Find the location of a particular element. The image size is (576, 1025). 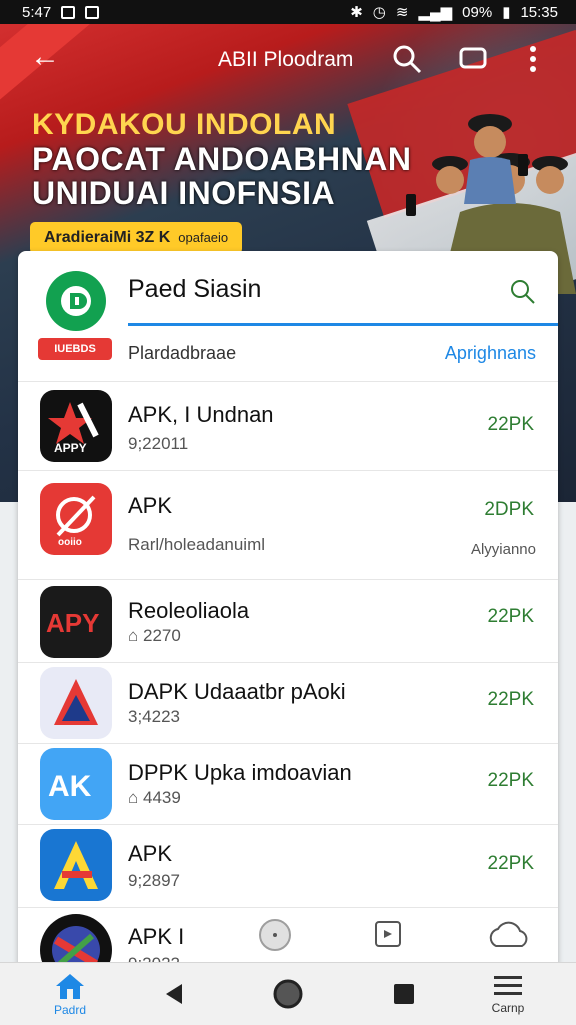

bottom-navigation: Padrd Carnp is located at coordinates (288, 993).